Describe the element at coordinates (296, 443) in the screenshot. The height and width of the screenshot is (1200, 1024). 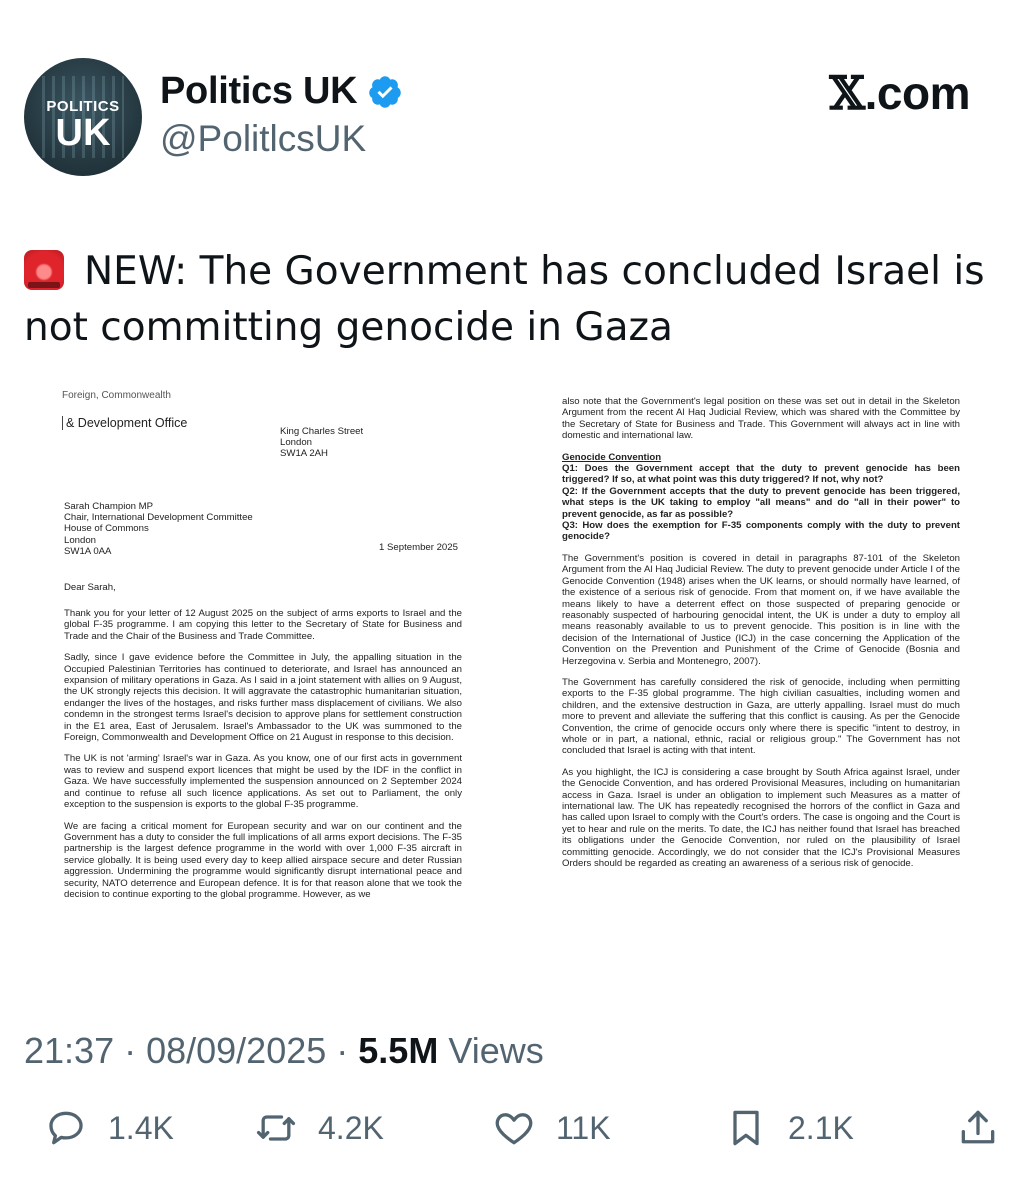
I see `address-line: London` at that location.